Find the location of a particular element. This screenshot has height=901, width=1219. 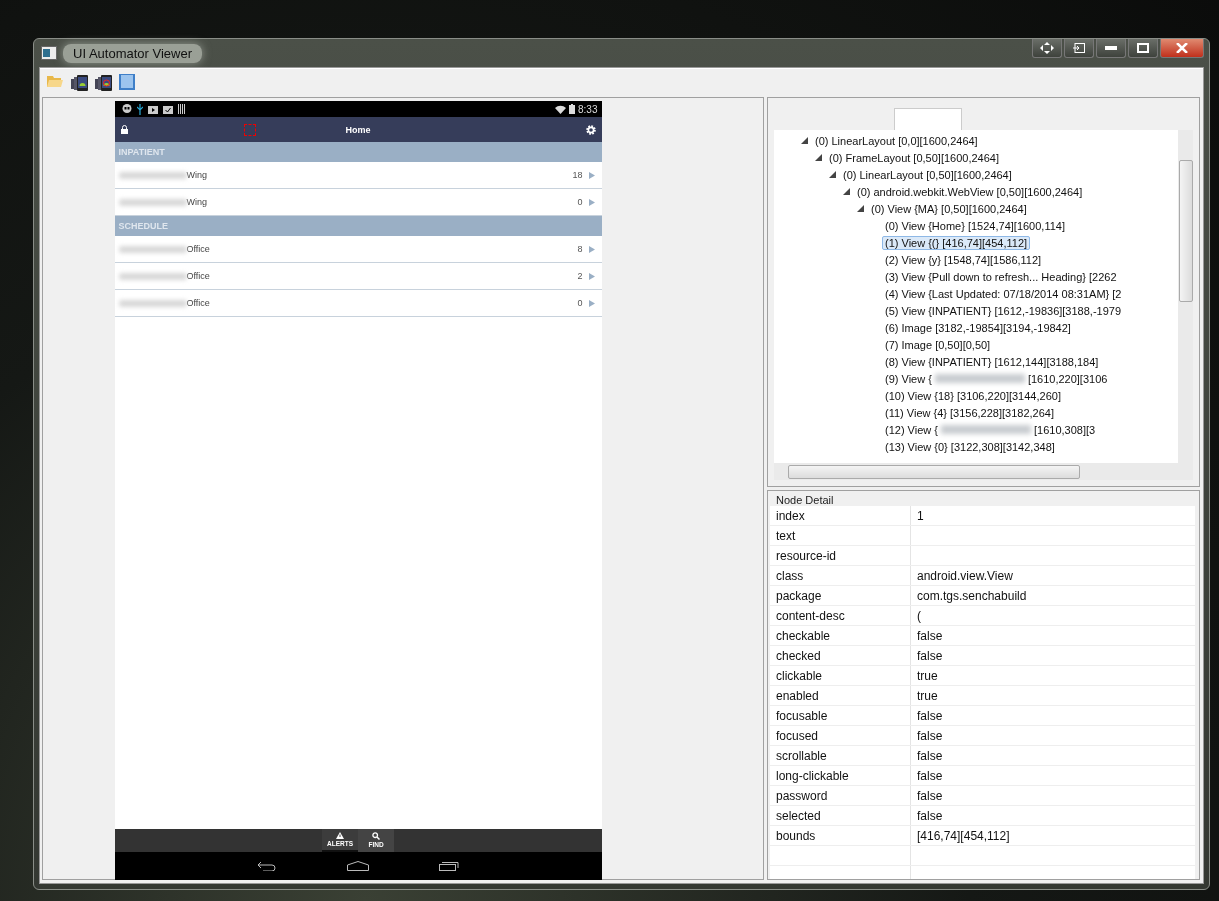

maximize-button is located at coordinates (1143, 48).